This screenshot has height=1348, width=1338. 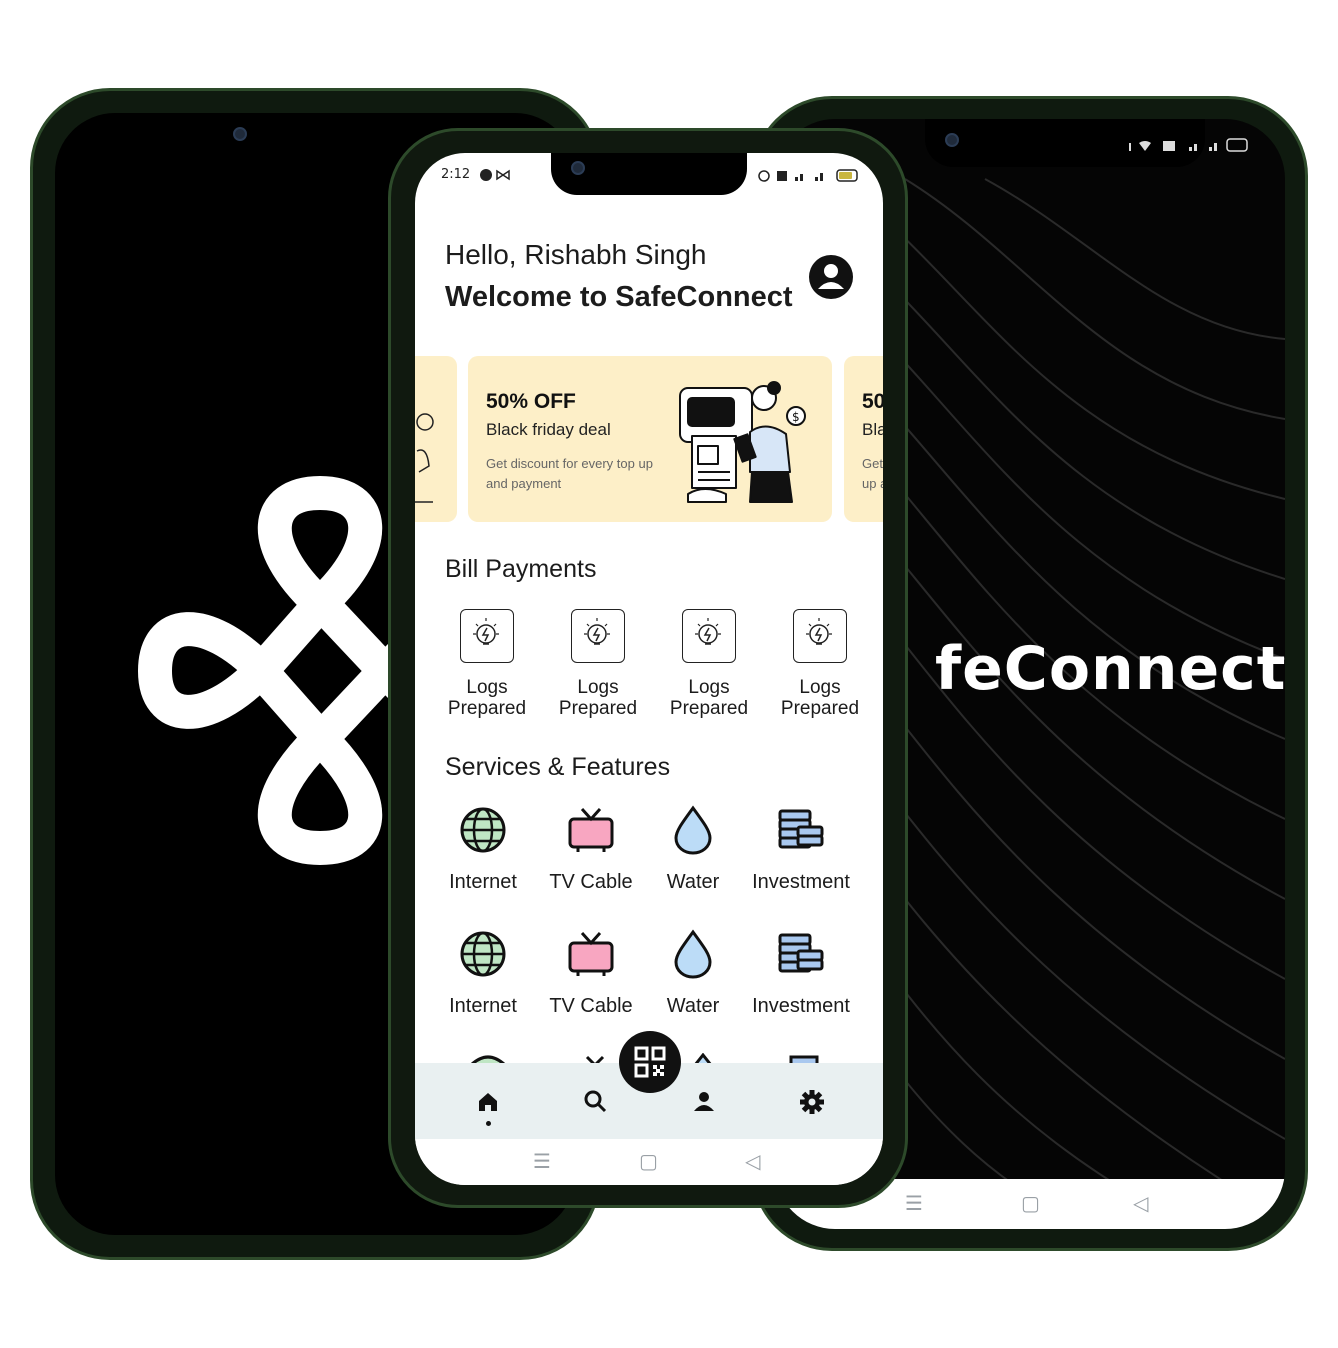 I want to click on system-status-icons, so click(x=808, y=175).